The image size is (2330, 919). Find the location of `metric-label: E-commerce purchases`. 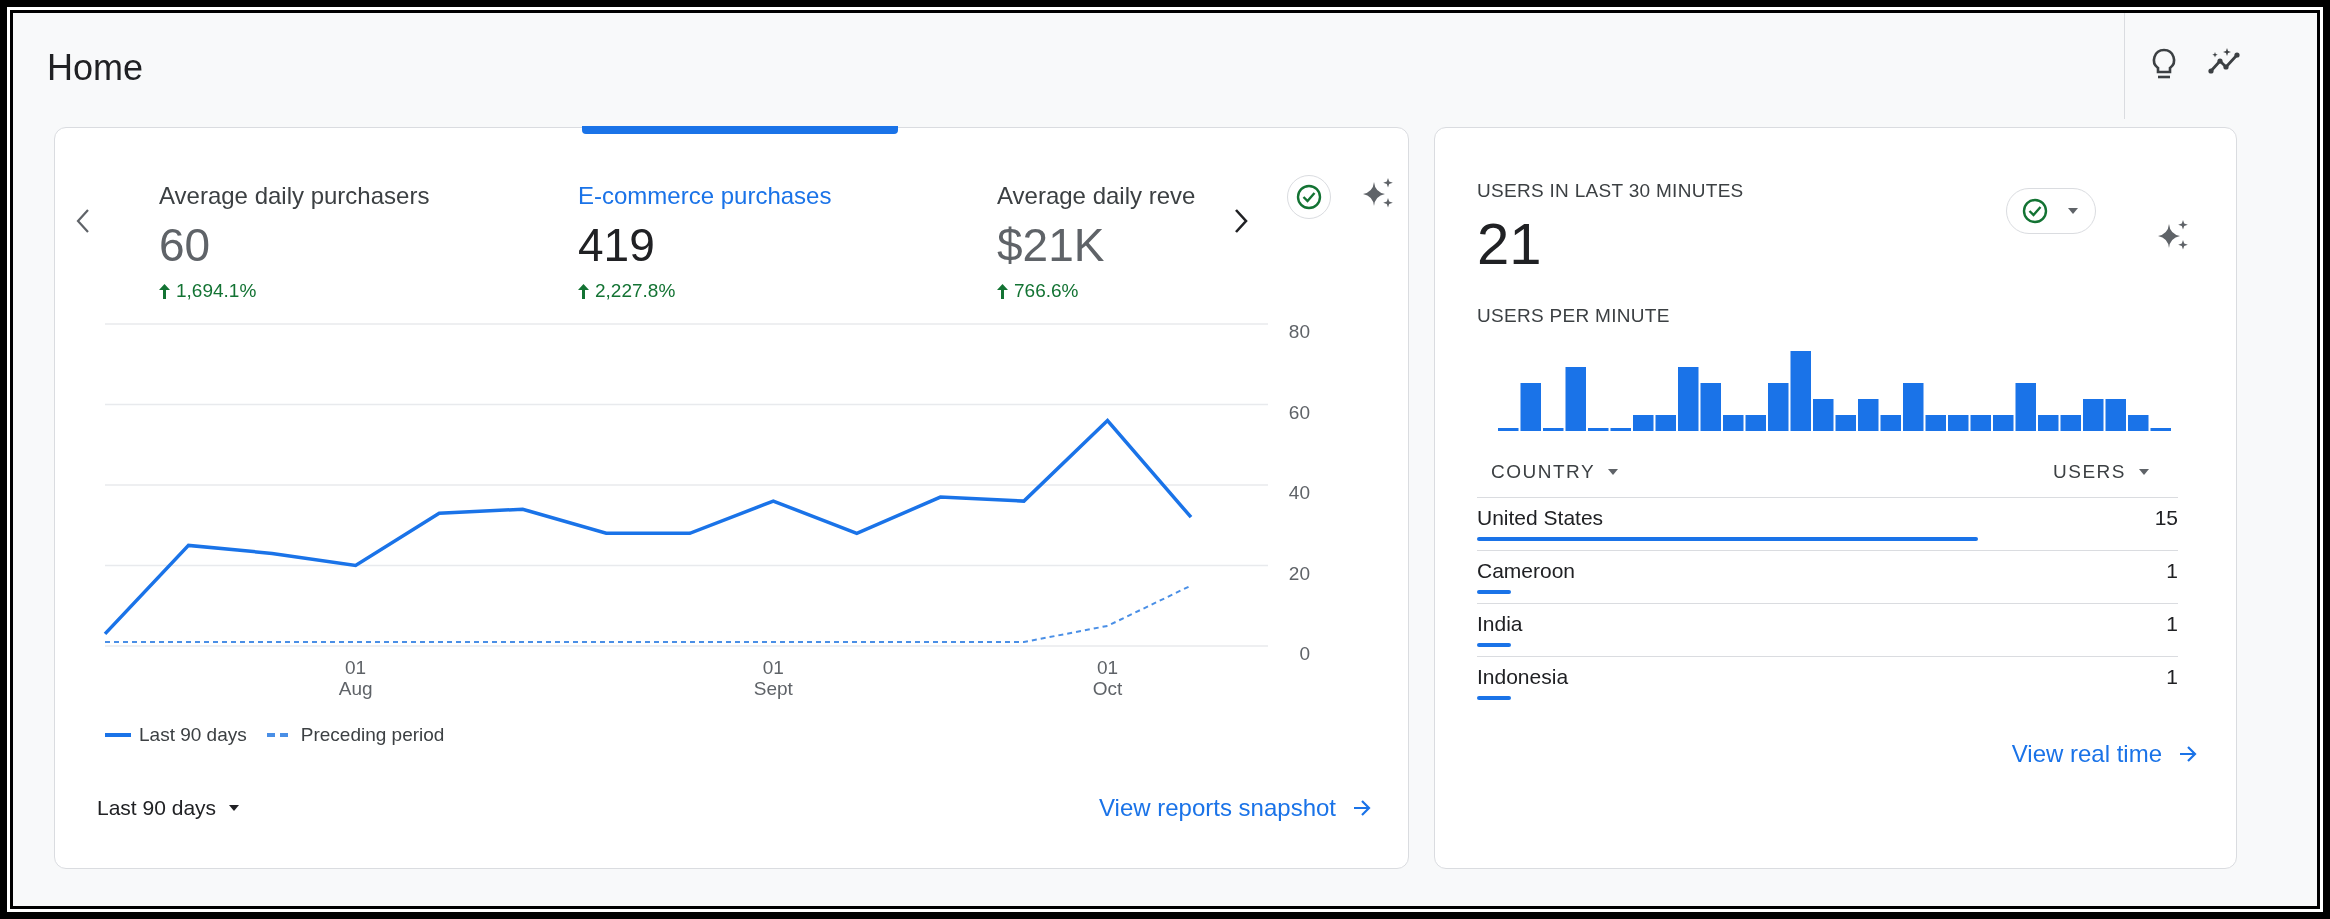

metric-label: E-commerce purchases is located at coordinates (705, 196).